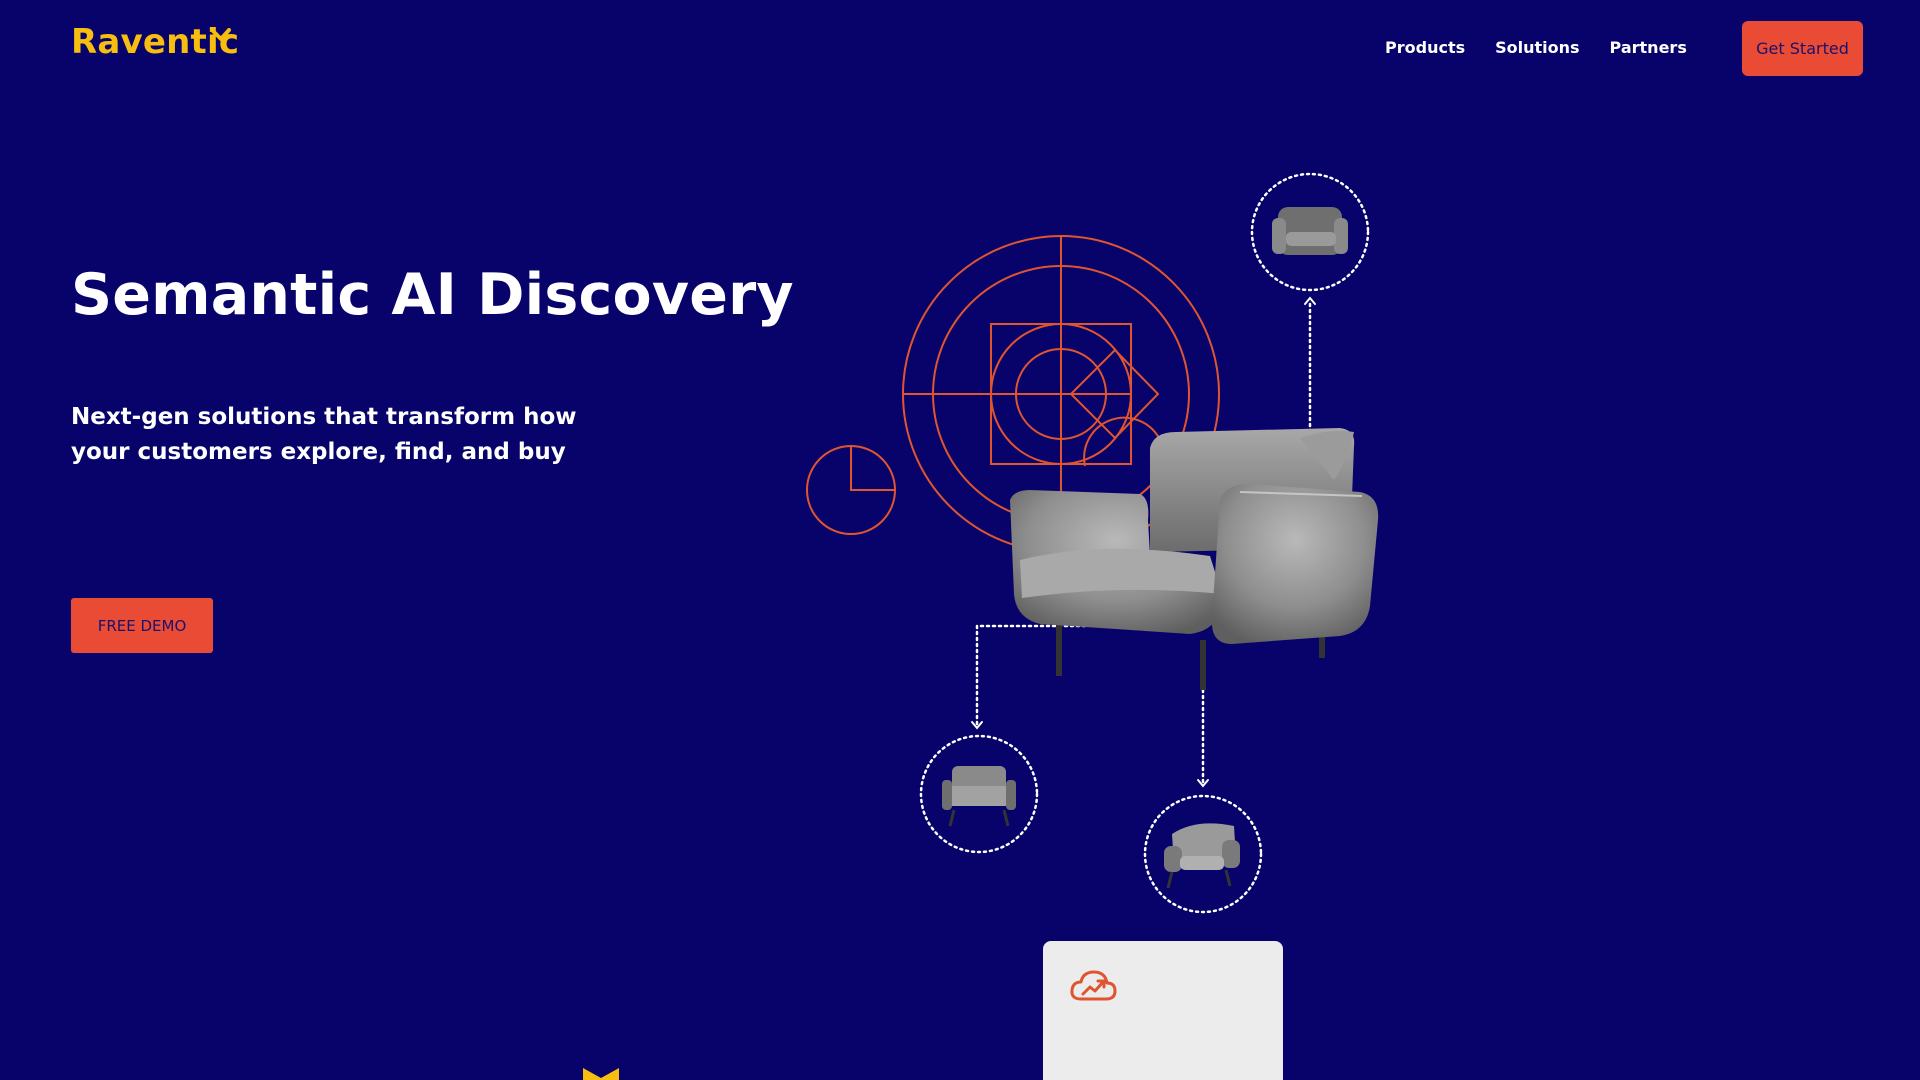 The width and height of the screenshot is (1920, 1080). Describe the element at coordinates (1194, 559) in the screenshot. I see `main-armchair-image` at that location.